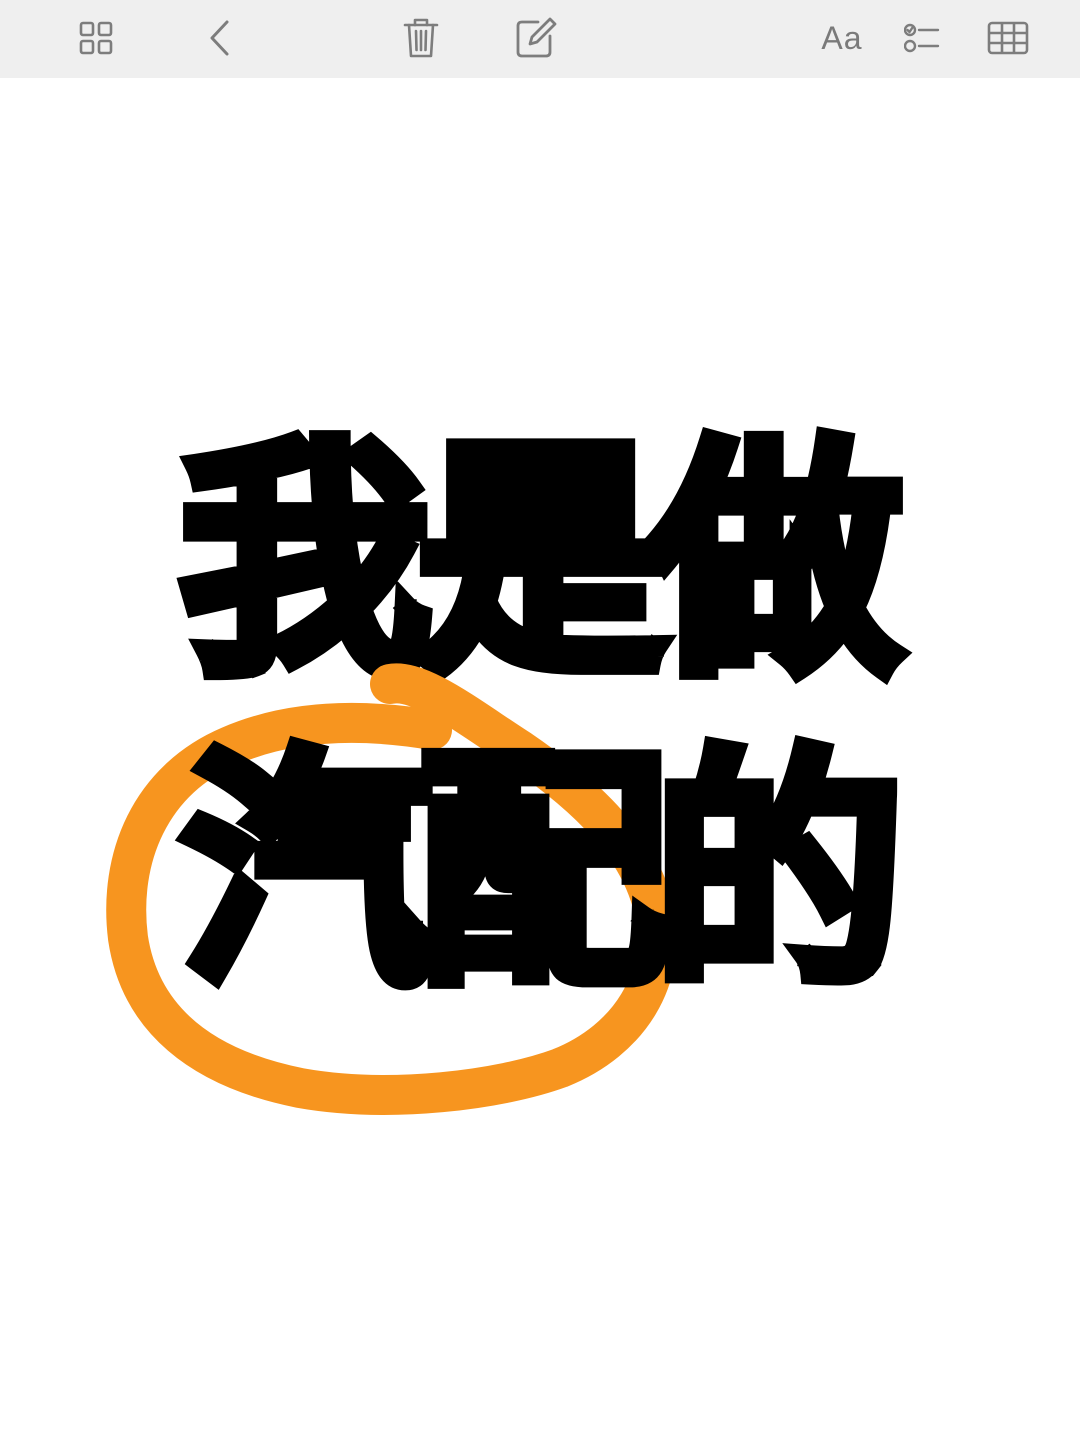  I want to click on text-format-icon: Aa, so click(842, 37).